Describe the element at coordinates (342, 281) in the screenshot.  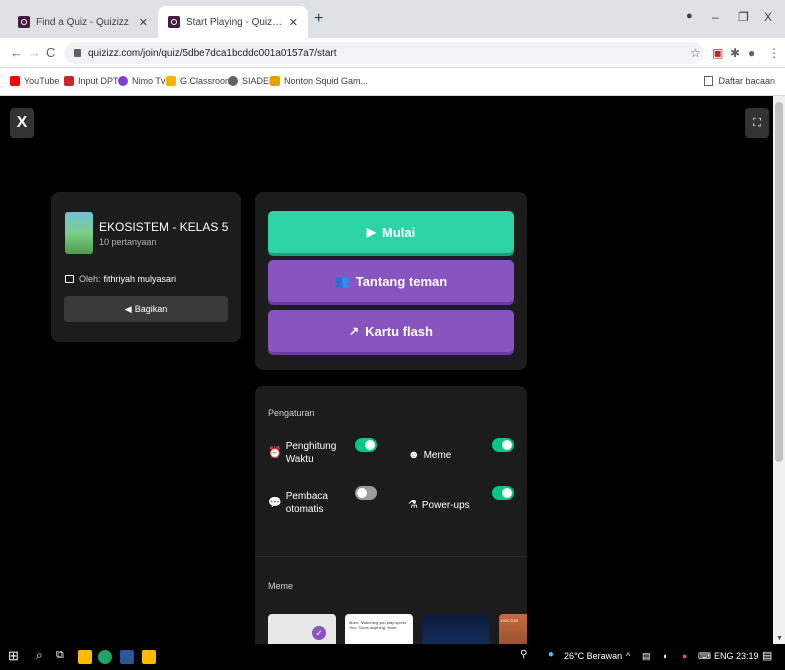
I see `users-icon: 👥` at that location.